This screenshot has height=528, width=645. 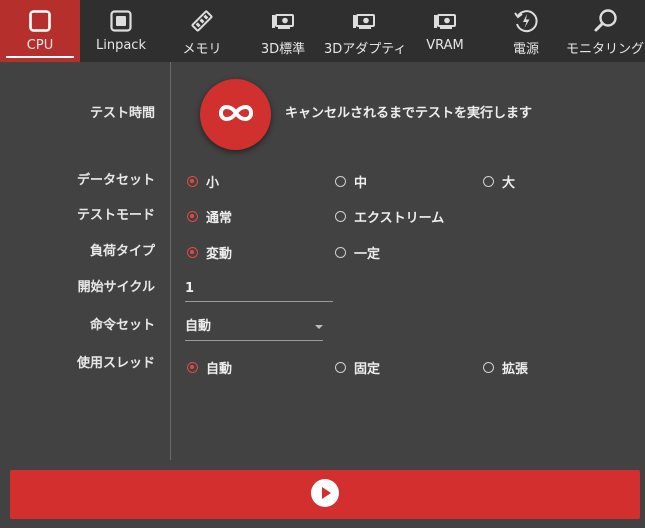 I want to click on play-icon, so click(x=325, y=495).